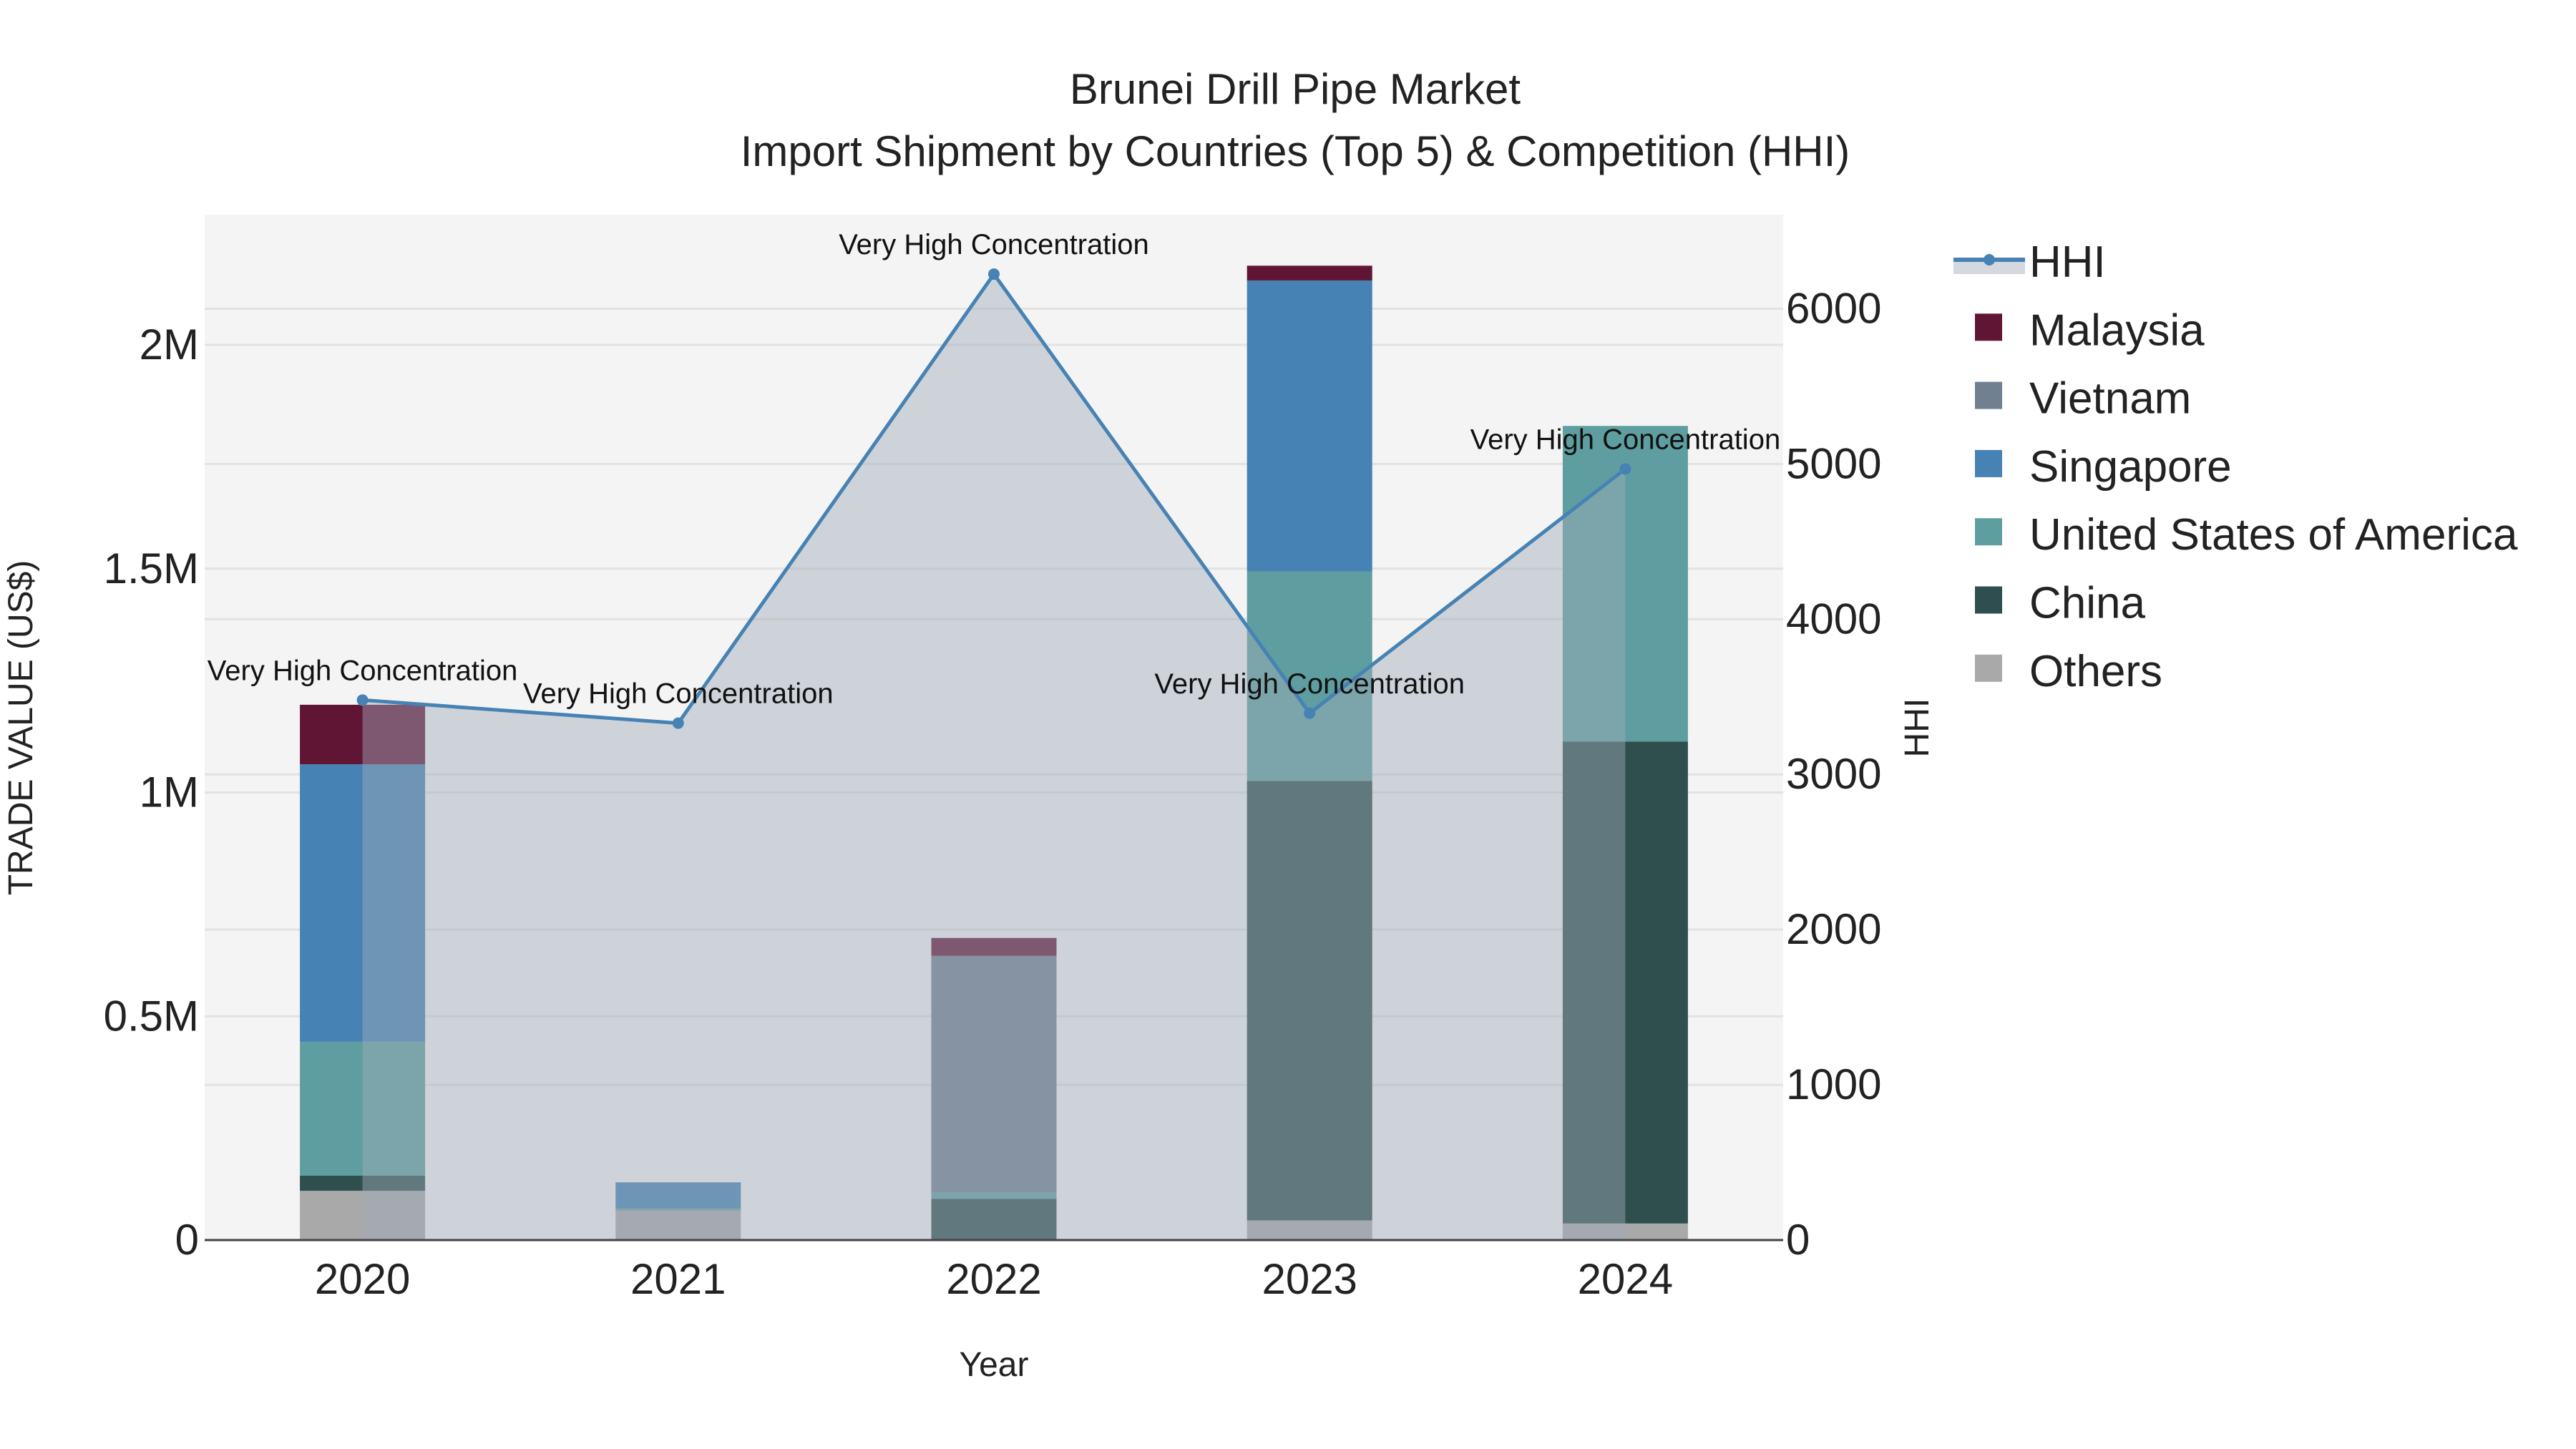  What do you see at coordinates (1309, 1279) in the screenshot?
I see `x-tick-label: 2023` at bounding box center [1309, 1279].